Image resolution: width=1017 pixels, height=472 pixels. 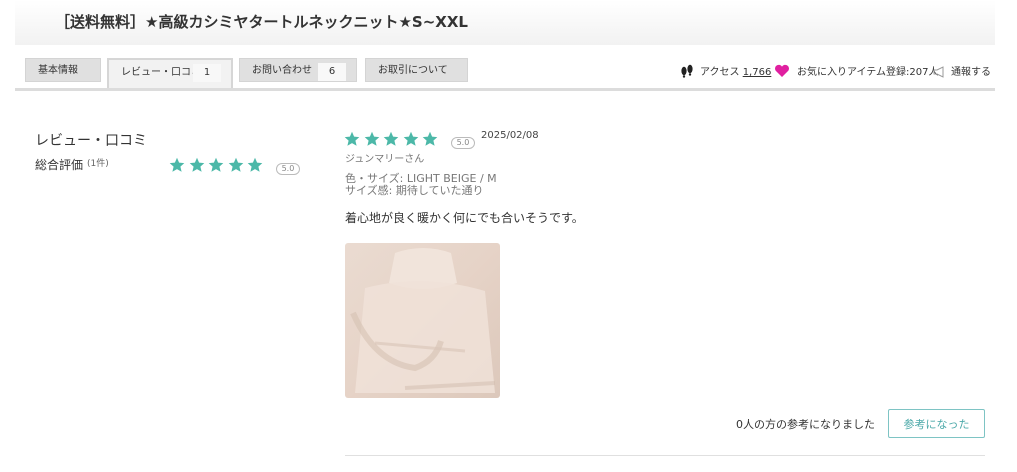 I want to click on favorite-count: お気に入りアイテム登録:207人, so click(x=868, y=72).